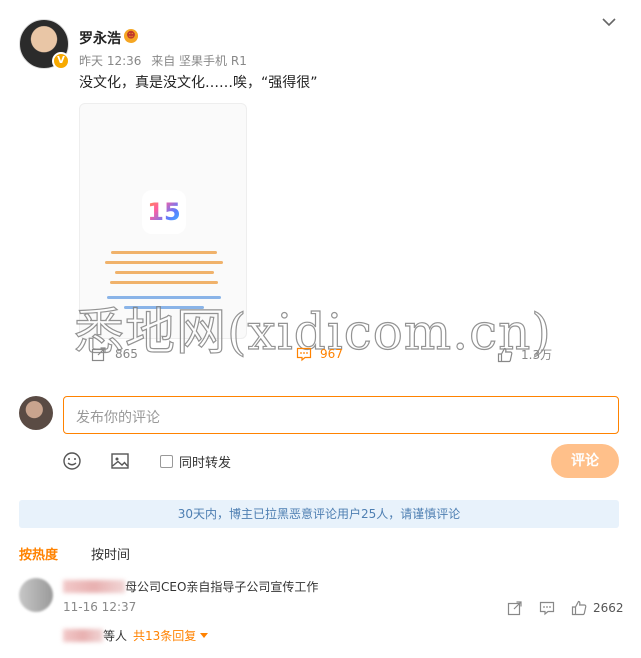 The height and width of the screenshot is (658, 641). I want to click on post-text: 没文化，真是没文化……唉，“强得很”, so click(198, 83).